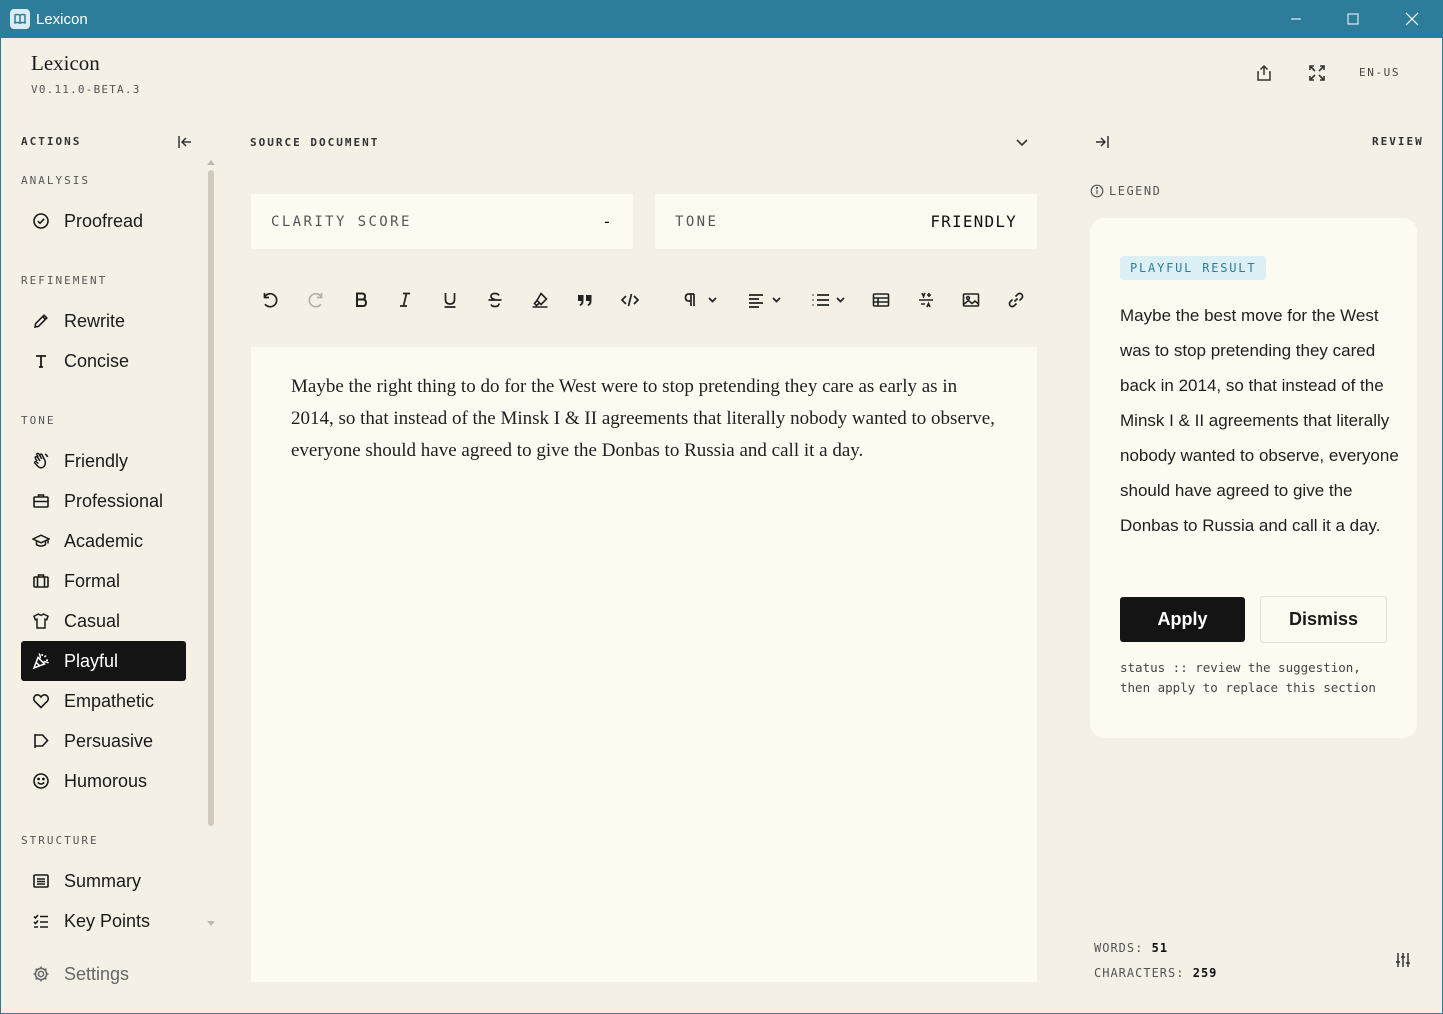 This screenshot has height=1014, width=1443. What do you see at coordinates (316, 300) in the screenshot?
I see `redo-button` at bounding box center [316, 300].